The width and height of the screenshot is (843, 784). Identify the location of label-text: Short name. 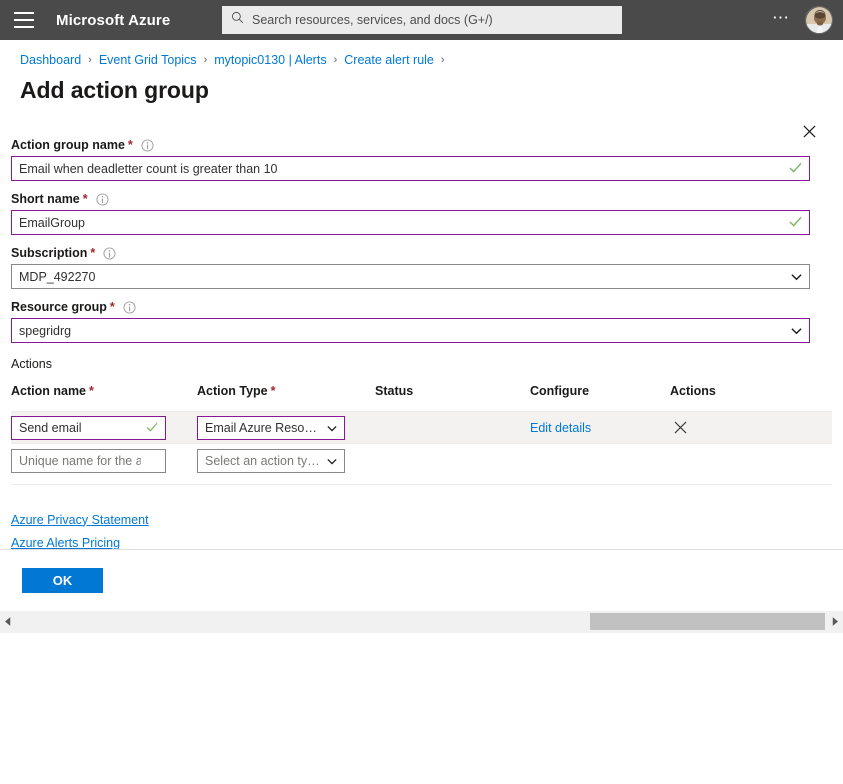
(45, 199).